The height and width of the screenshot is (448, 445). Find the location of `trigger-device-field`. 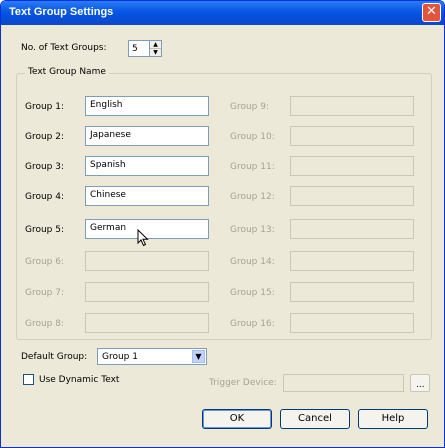

trigger-device-field is located at coordinates (343, 383).